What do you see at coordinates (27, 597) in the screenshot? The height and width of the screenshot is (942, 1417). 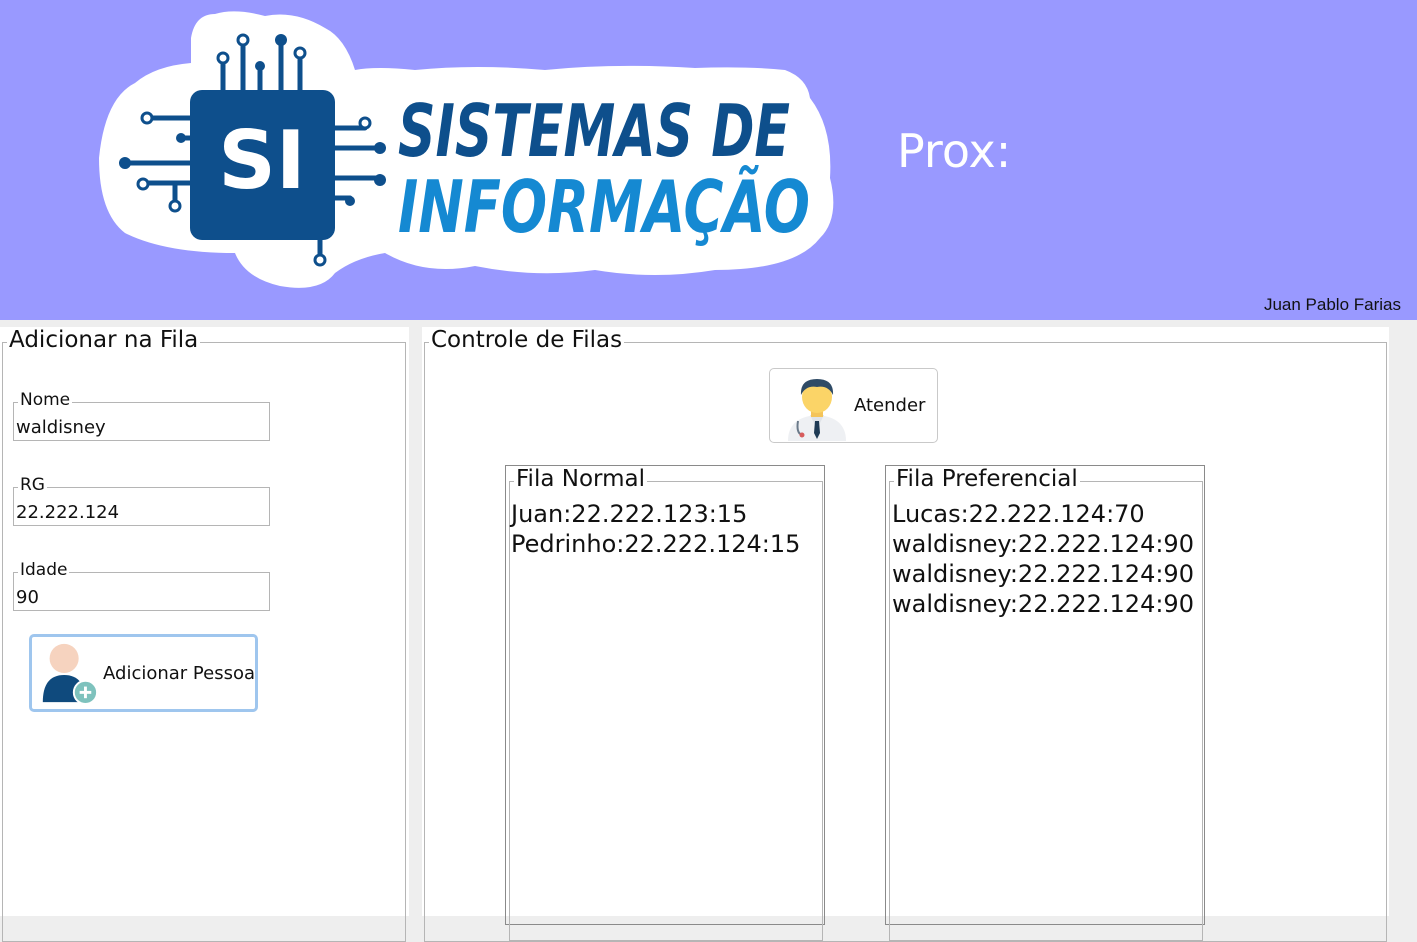 I see `age-input: 90` at bounding box center [27, 597].